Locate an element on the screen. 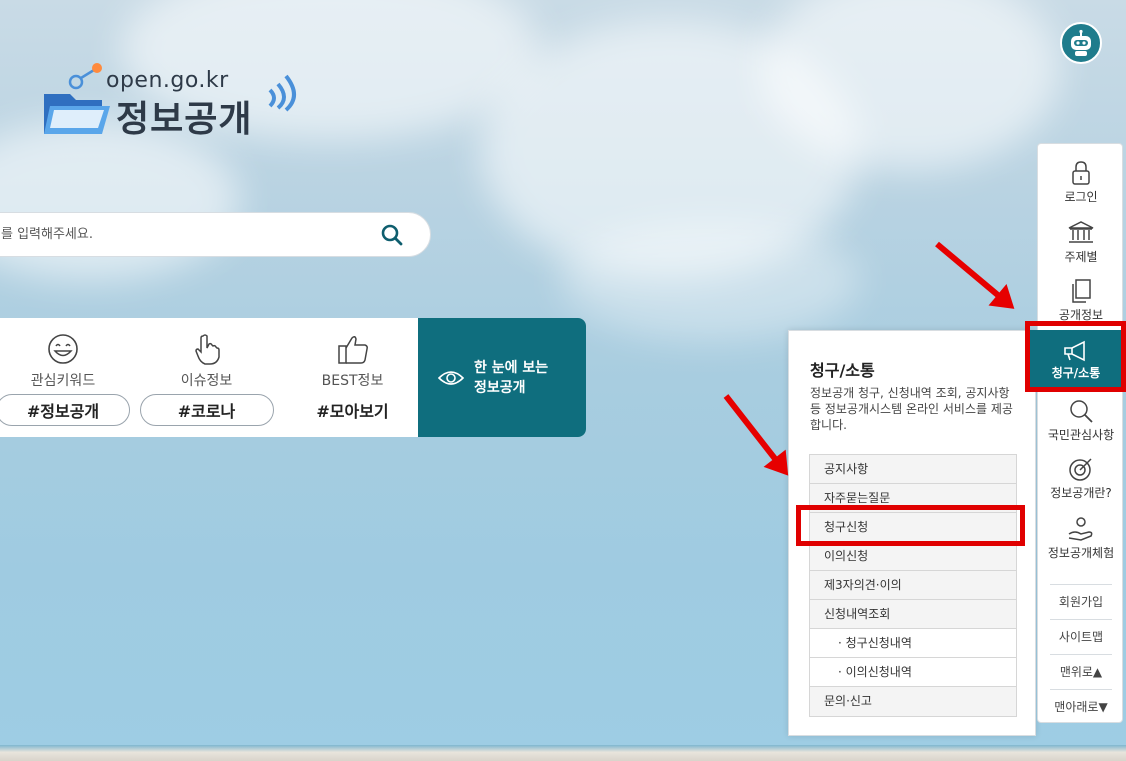 This screenshot has height=761, width=1126. quick-topic: 주제별 is located at coordinates (1081, 242).